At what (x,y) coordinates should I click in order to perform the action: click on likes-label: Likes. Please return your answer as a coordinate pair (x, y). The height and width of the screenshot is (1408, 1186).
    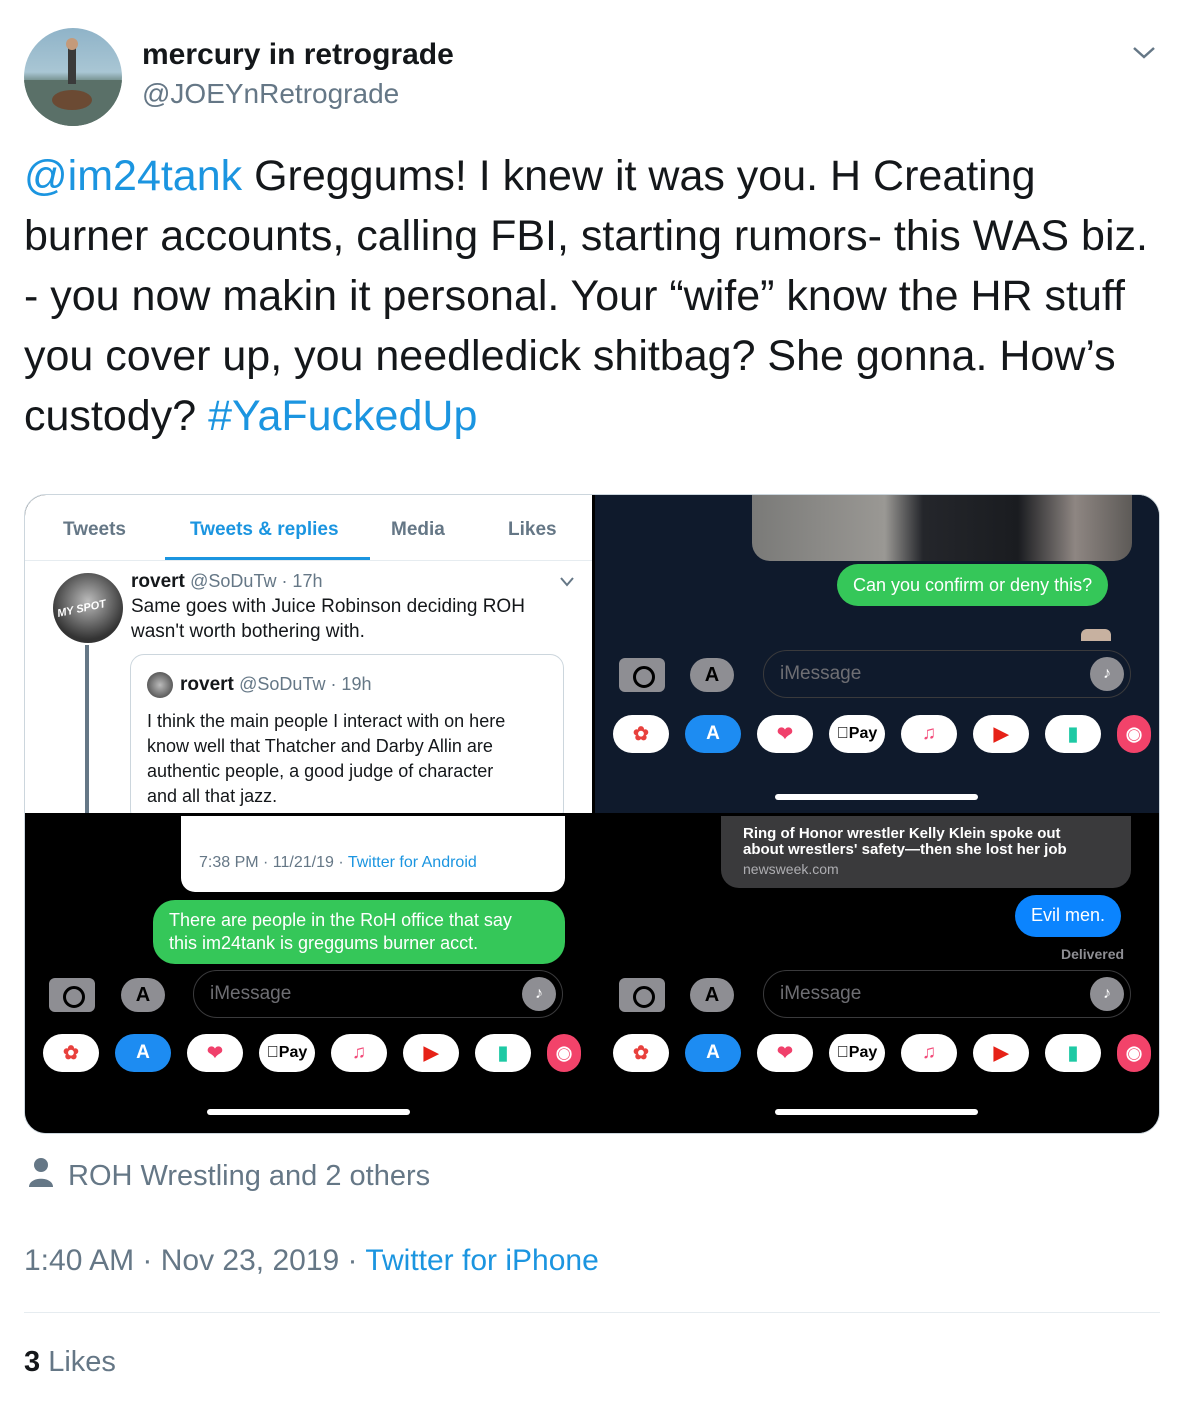
    Looking at the image, I should click on (78, 1362).